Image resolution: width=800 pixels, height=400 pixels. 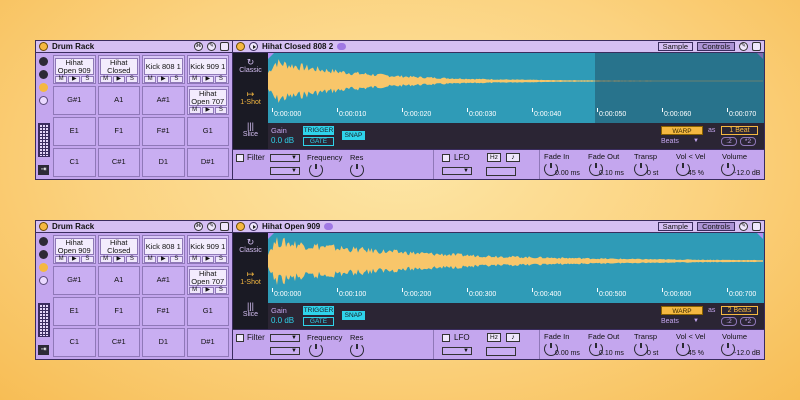 I want to click on filter-type-select: ▼, so click(x=285, y=338).